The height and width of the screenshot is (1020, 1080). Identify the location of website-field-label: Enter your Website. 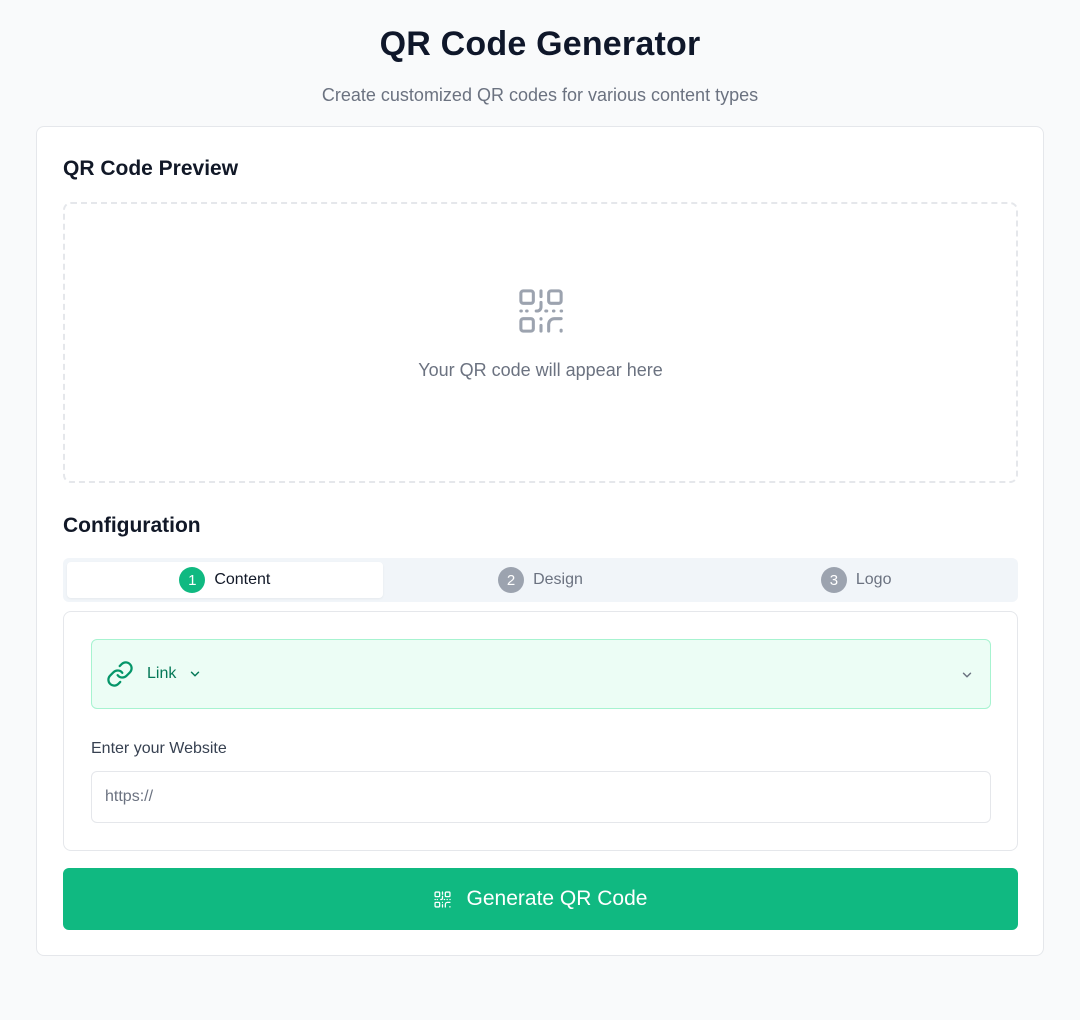
(159, 748).